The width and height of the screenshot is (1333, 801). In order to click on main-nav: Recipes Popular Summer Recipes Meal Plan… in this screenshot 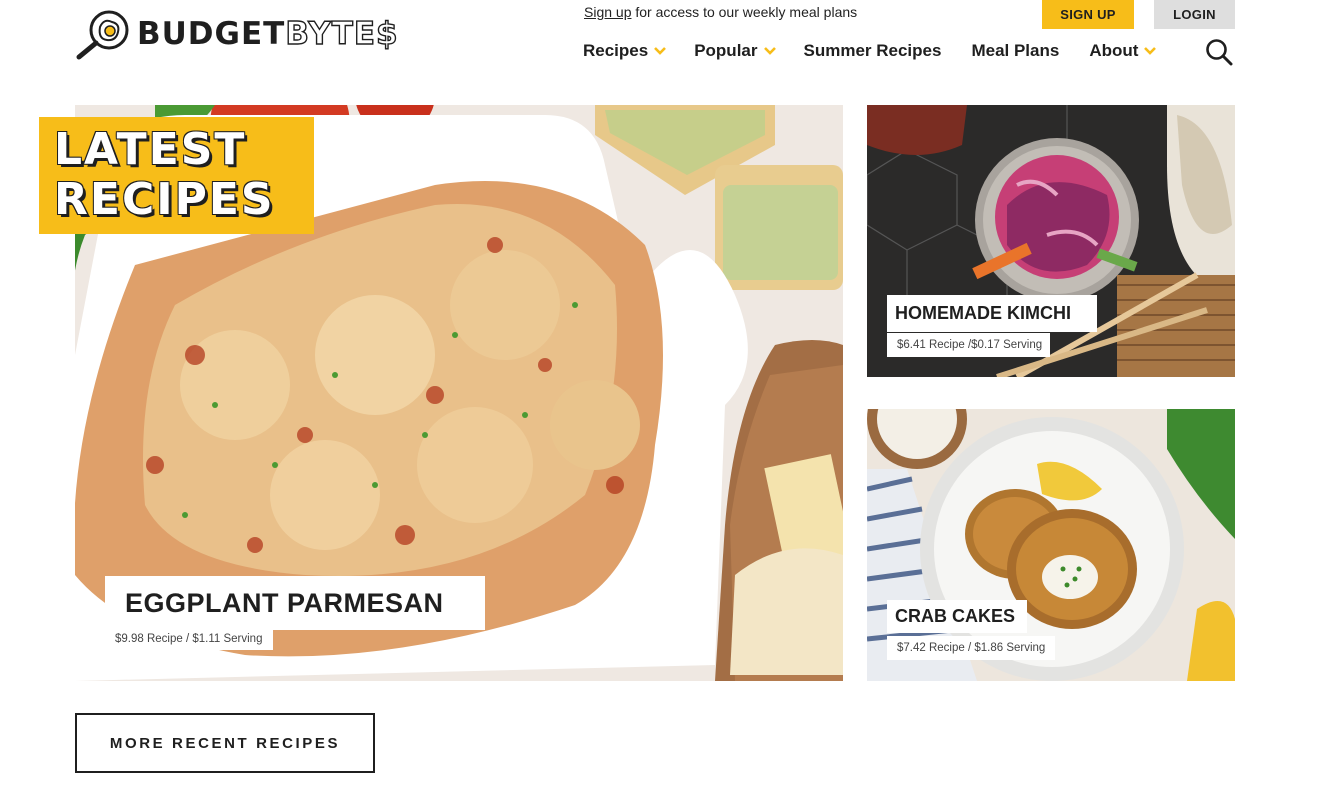, I will do `click(870, 51)`.